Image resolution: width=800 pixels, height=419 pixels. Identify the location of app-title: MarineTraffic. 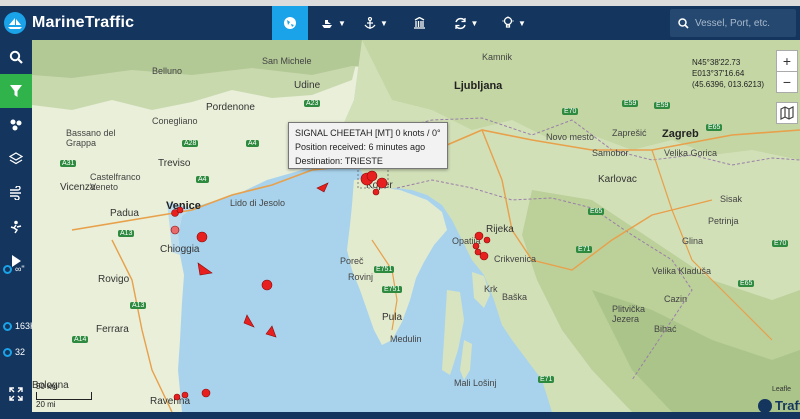
(83, 22).